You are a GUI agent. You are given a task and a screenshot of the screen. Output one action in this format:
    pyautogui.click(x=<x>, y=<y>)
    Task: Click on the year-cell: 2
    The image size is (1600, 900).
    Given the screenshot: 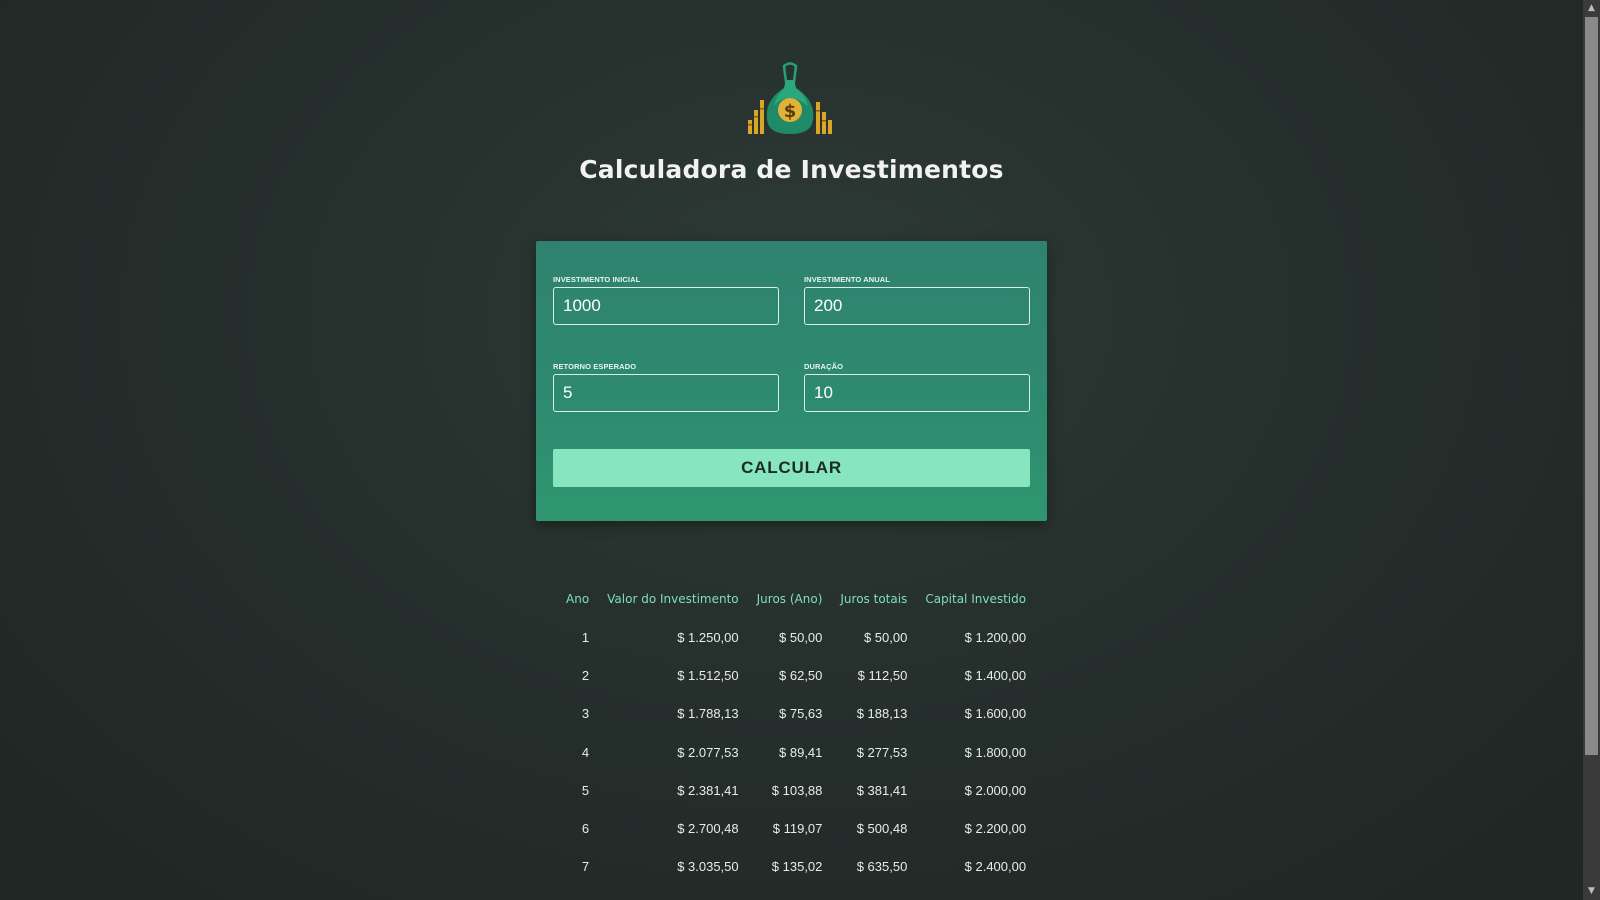 What is the action you would take?
    pyautogui.click(x=585, y=675)
    